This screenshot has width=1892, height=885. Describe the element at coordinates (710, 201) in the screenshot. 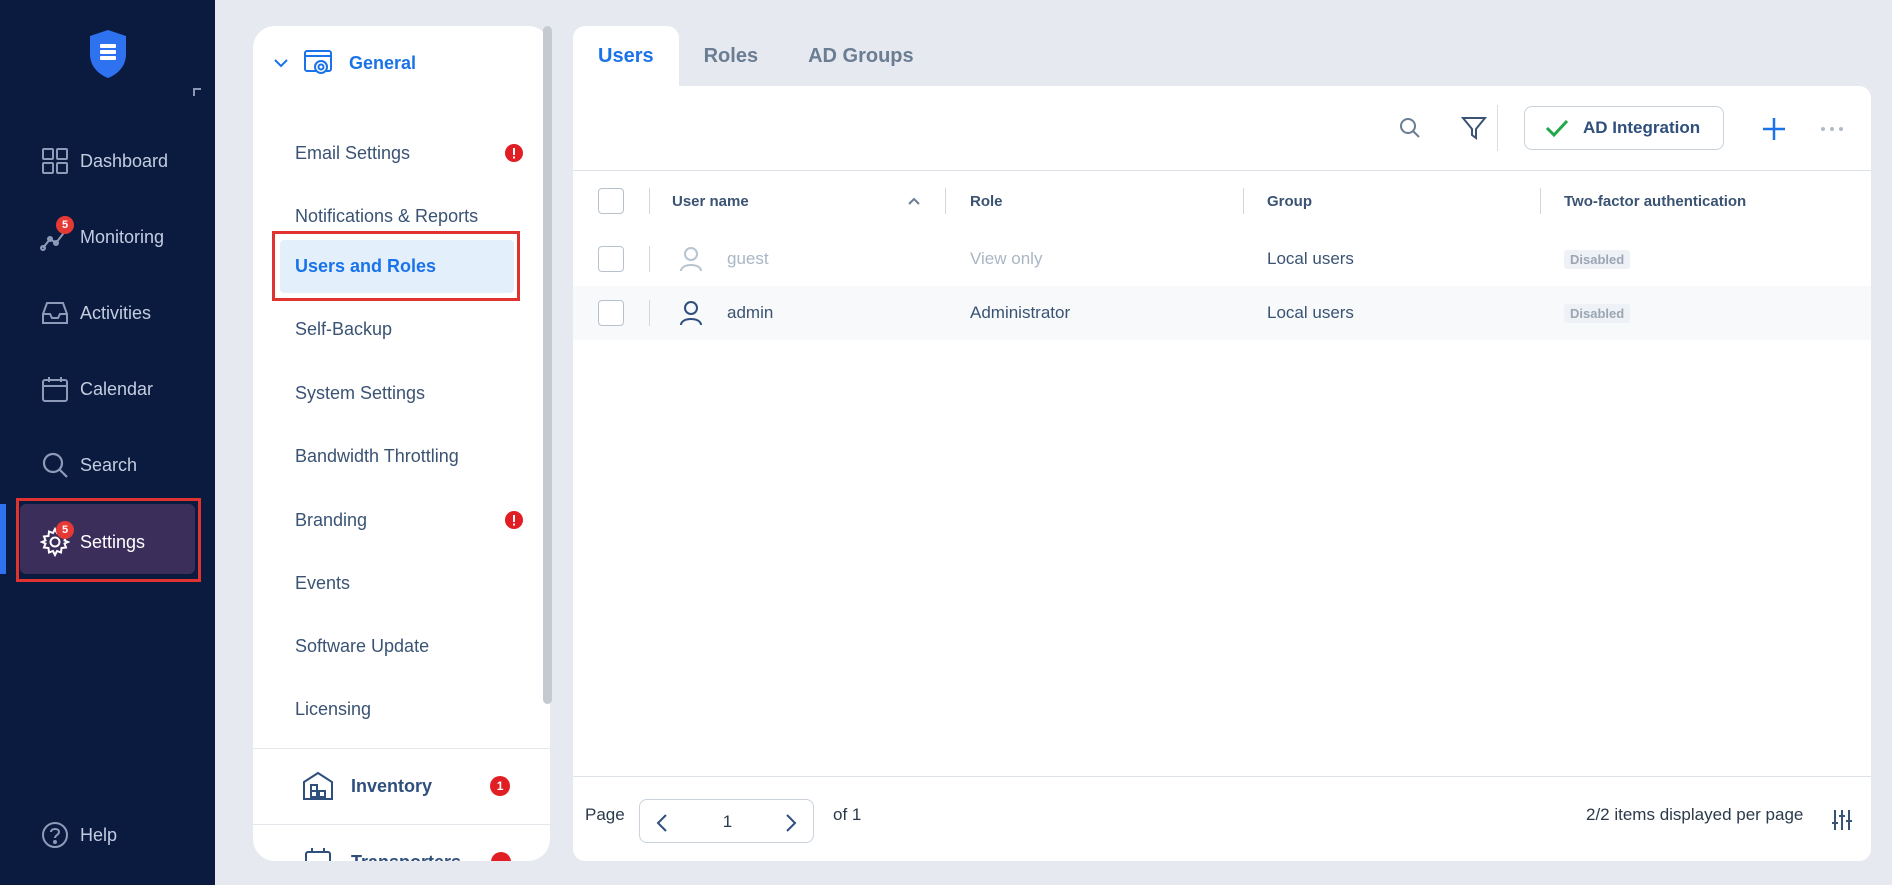

I see `column-user-name: User name` at that location.